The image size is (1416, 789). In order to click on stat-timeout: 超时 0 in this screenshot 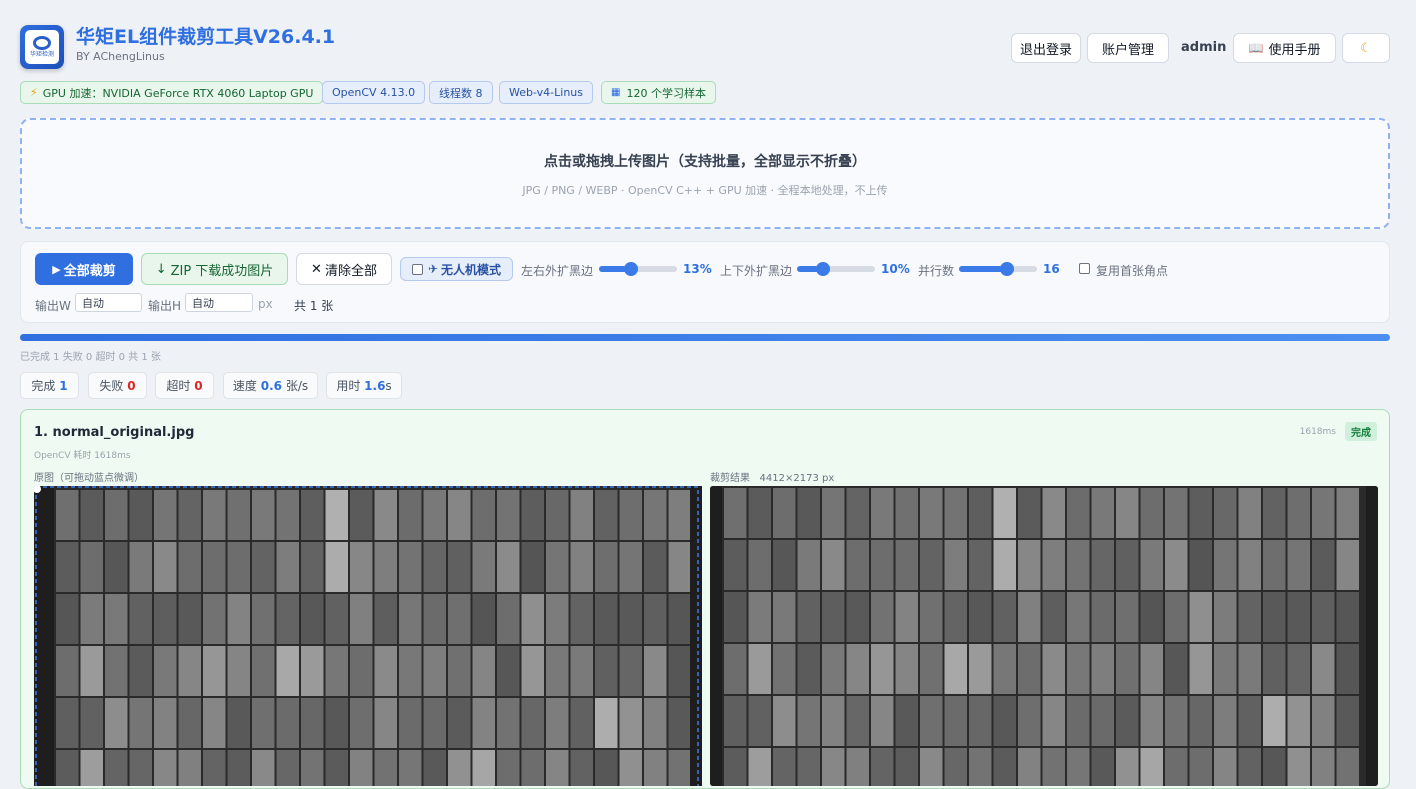, I will do `click(184, 385)`.